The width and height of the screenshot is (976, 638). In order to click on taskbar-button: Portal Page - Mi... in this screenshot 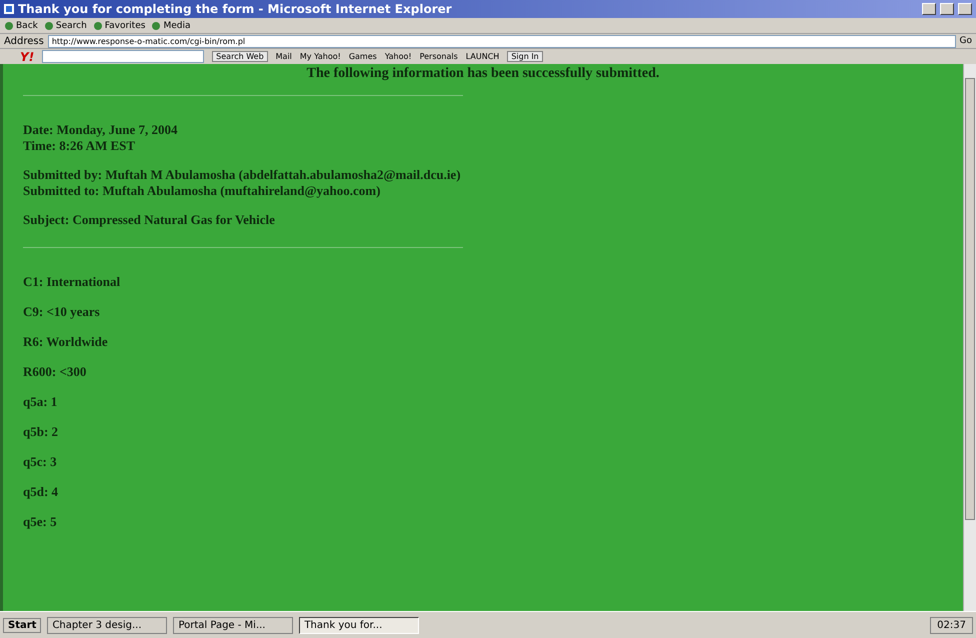, I will do `click(233, 625)`.